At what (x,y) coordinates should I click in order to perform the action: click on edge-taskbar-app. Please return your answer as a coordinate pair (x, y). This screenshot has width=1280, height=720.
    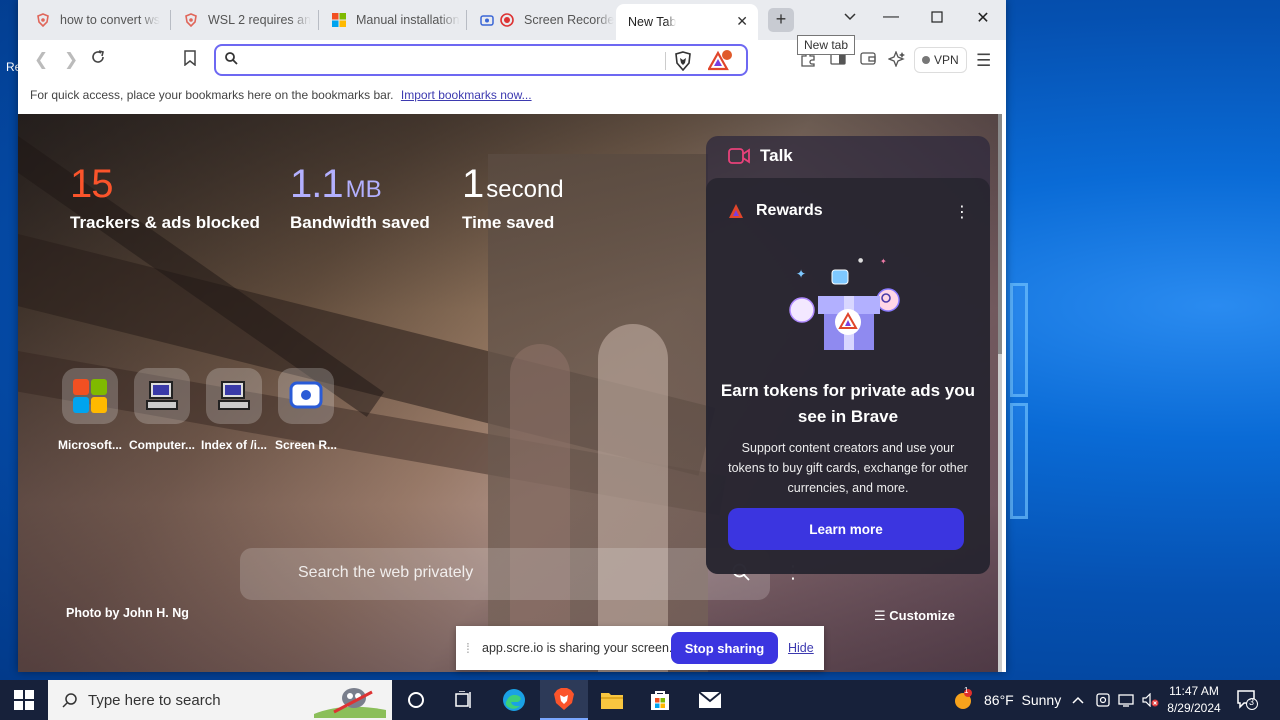
    Looking at the image, I should click on (514, 700).